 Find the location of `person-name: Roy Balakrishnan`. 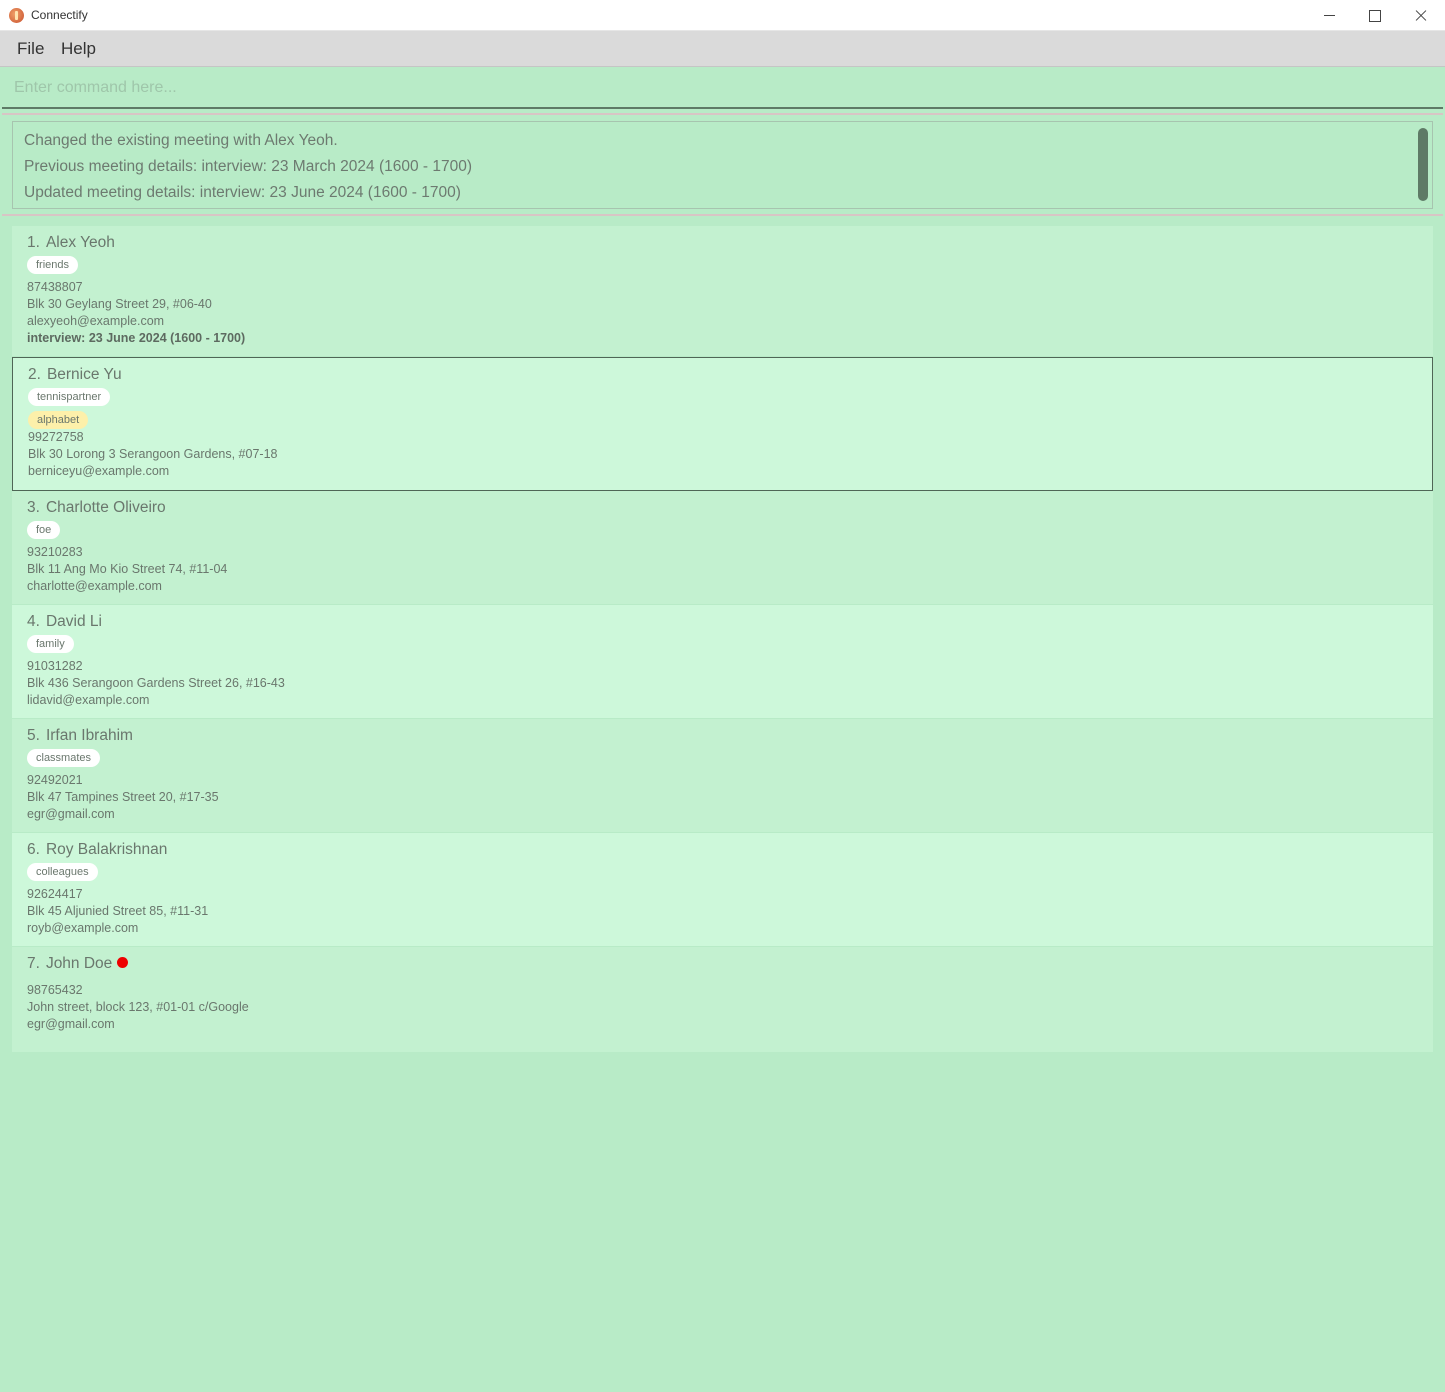

person-name: Roy Balakrishnan is located at coordinates (106, 849).